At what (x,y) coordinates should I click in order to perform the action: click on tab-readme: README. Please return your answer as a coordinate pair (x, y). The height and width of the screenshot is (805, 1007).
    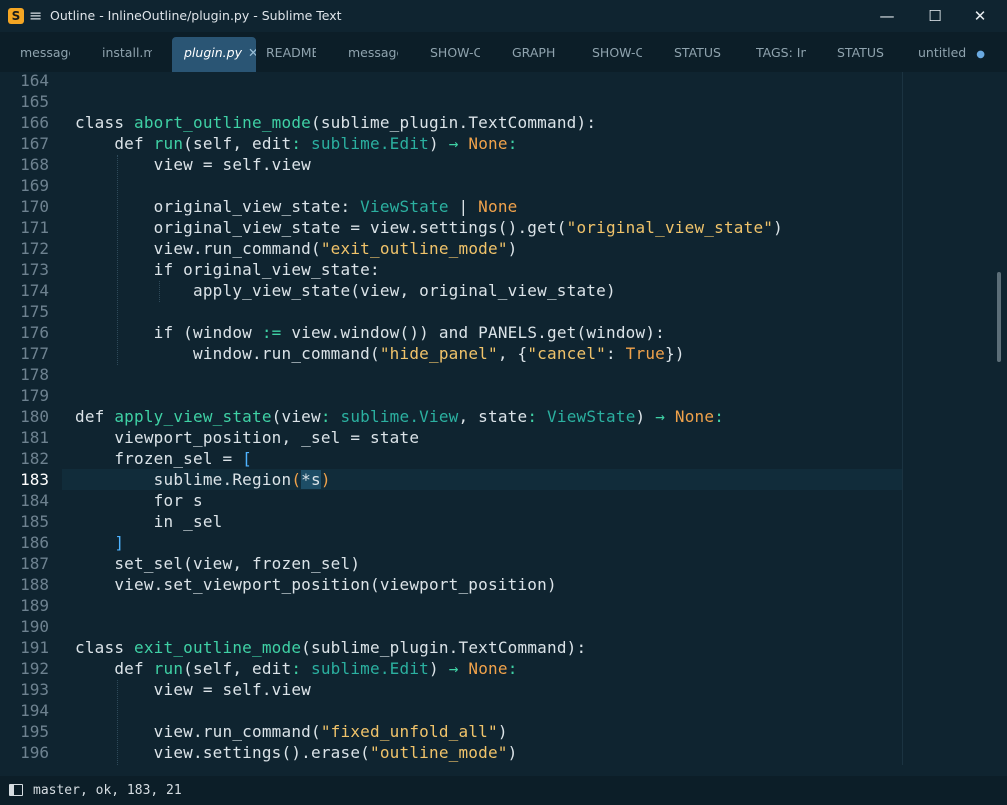
    Looking at the image, I should click on (291, 54).